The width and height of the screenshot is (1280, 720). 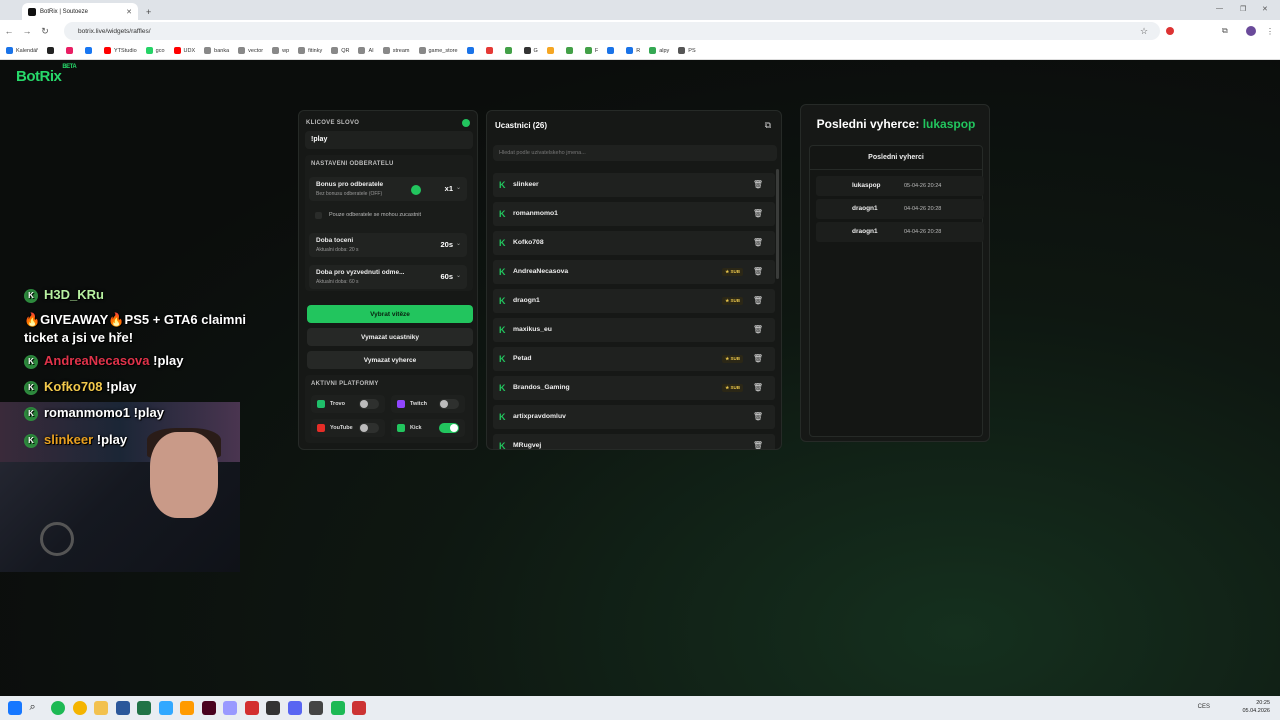 I want to click on url-field: botrix.live/widgets/raffles/, so click(x=612, y=31).